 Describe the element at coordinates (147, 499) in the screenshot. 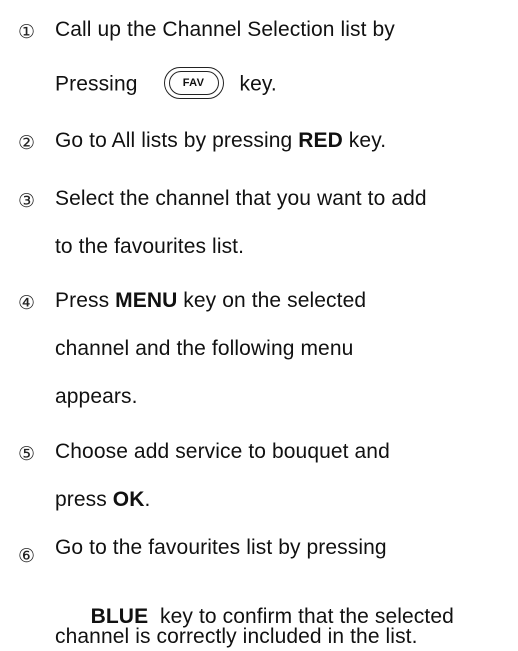

I see `step-text: .` at that location.